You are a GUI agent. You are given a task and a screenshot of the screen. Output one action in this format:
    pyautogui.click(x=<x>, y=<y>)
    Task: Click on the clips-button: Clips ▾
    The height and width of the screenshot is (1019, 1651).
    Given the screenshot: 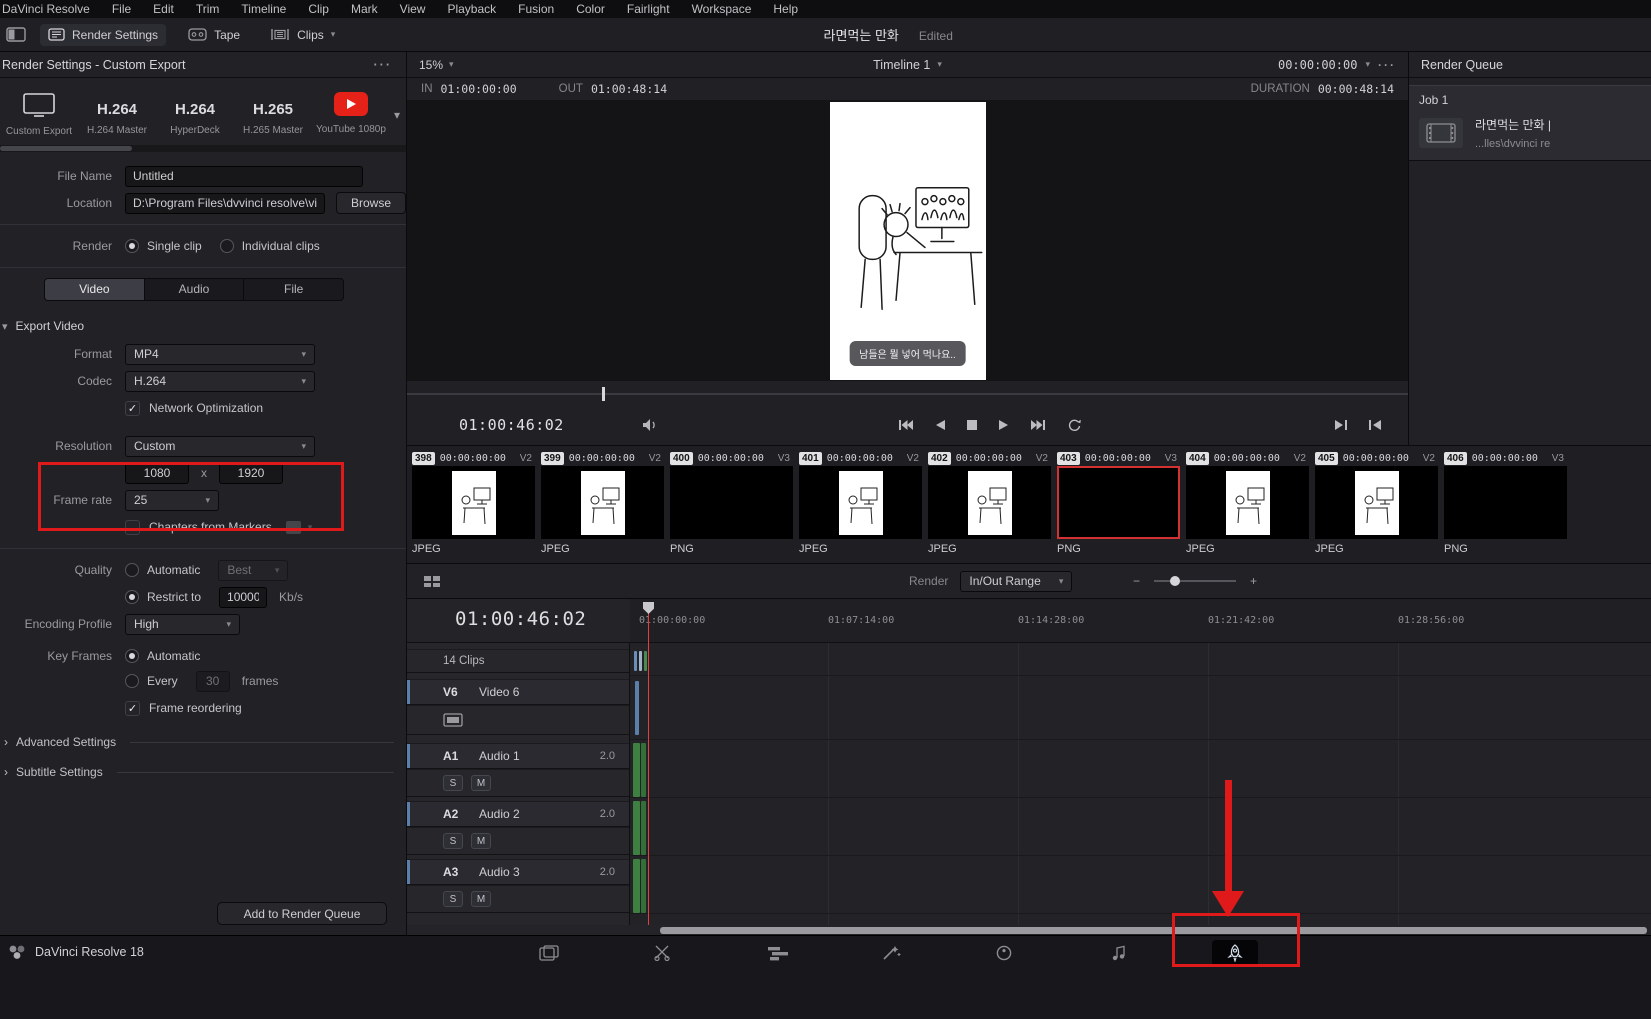 What is the action you would take?
    pyautogui.click(x=302, y=35)
    